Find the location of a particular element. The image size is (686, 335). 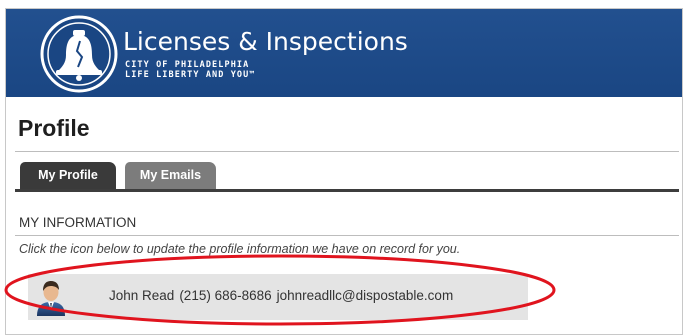

tab-my-profile: My Profile is located at coordinates (68, 175).